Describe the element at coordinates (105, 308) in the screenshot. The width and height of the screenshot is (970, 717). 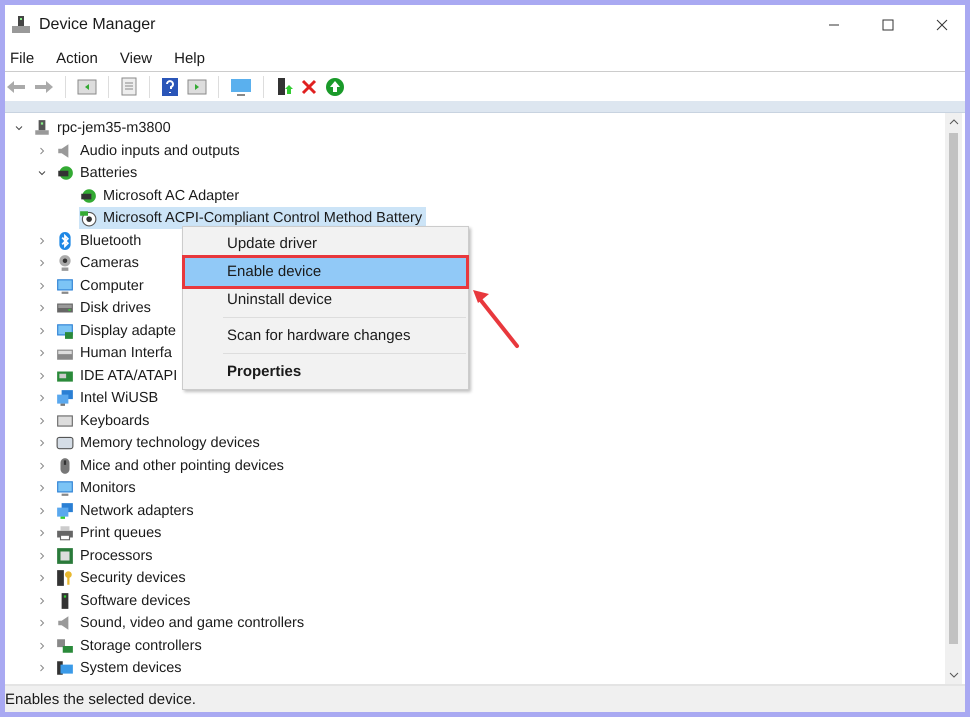
I see `tree-item: Disk drives` at that location.